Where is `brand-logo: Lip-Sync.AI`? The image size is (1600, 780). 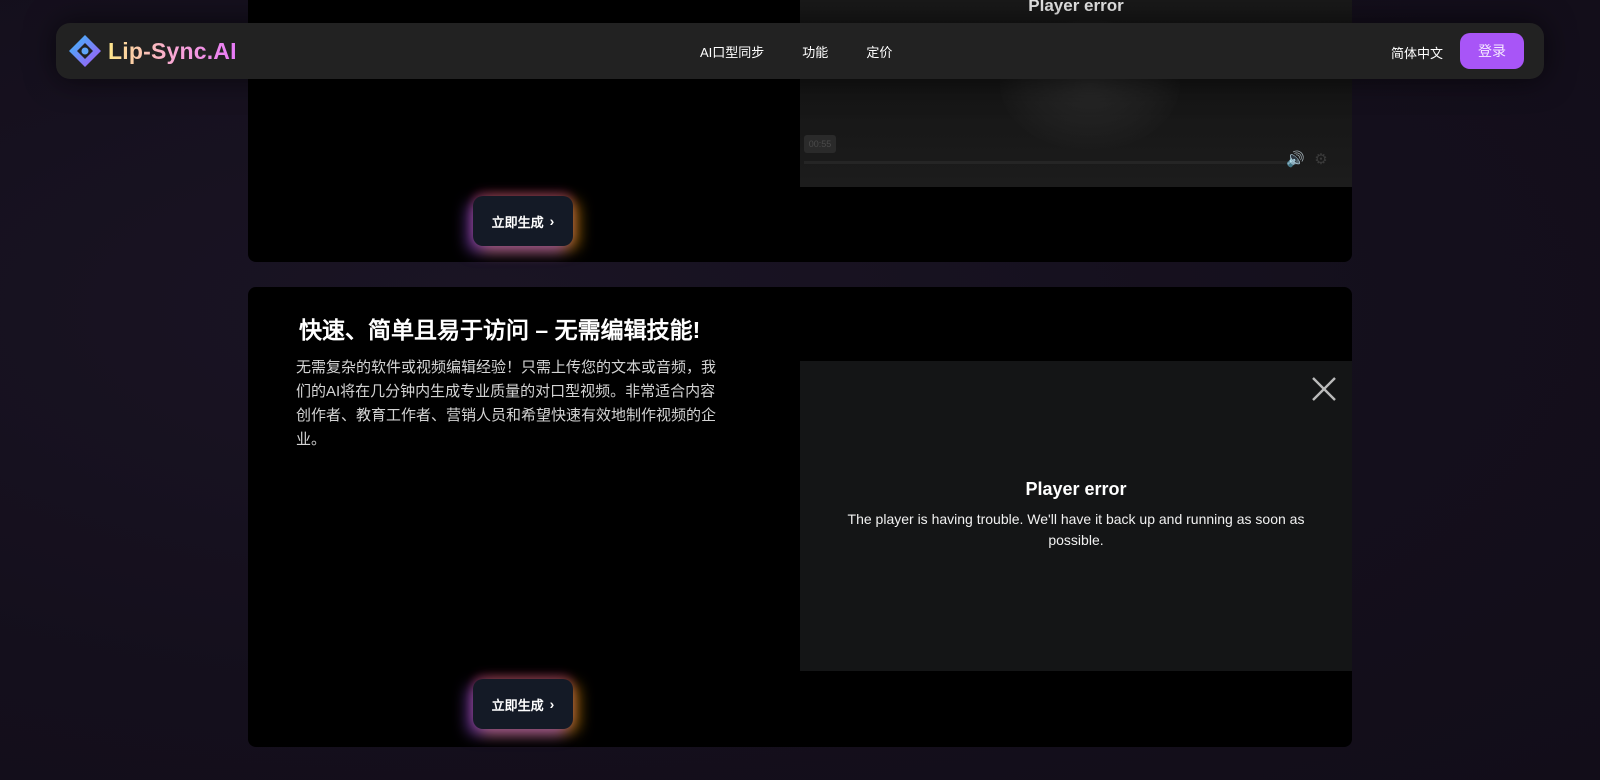 brand-logo: Lip-Sync.AI is located at coordinates (152, 51).